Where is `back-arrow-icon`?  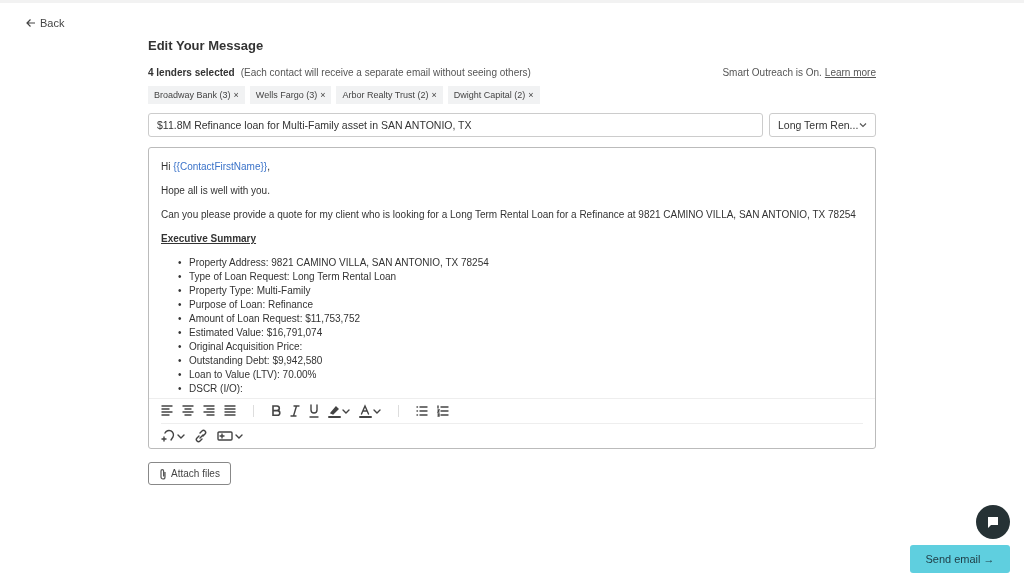 back-arrow-icon is located at coordinates (31, 23).